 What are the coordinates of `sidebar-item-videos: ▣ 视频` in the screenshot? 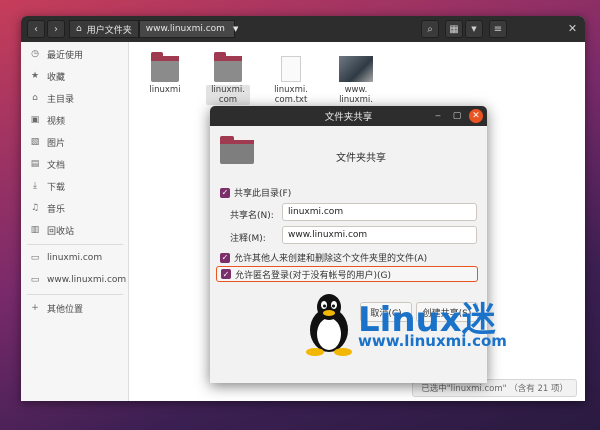 It's located at (75, 120).